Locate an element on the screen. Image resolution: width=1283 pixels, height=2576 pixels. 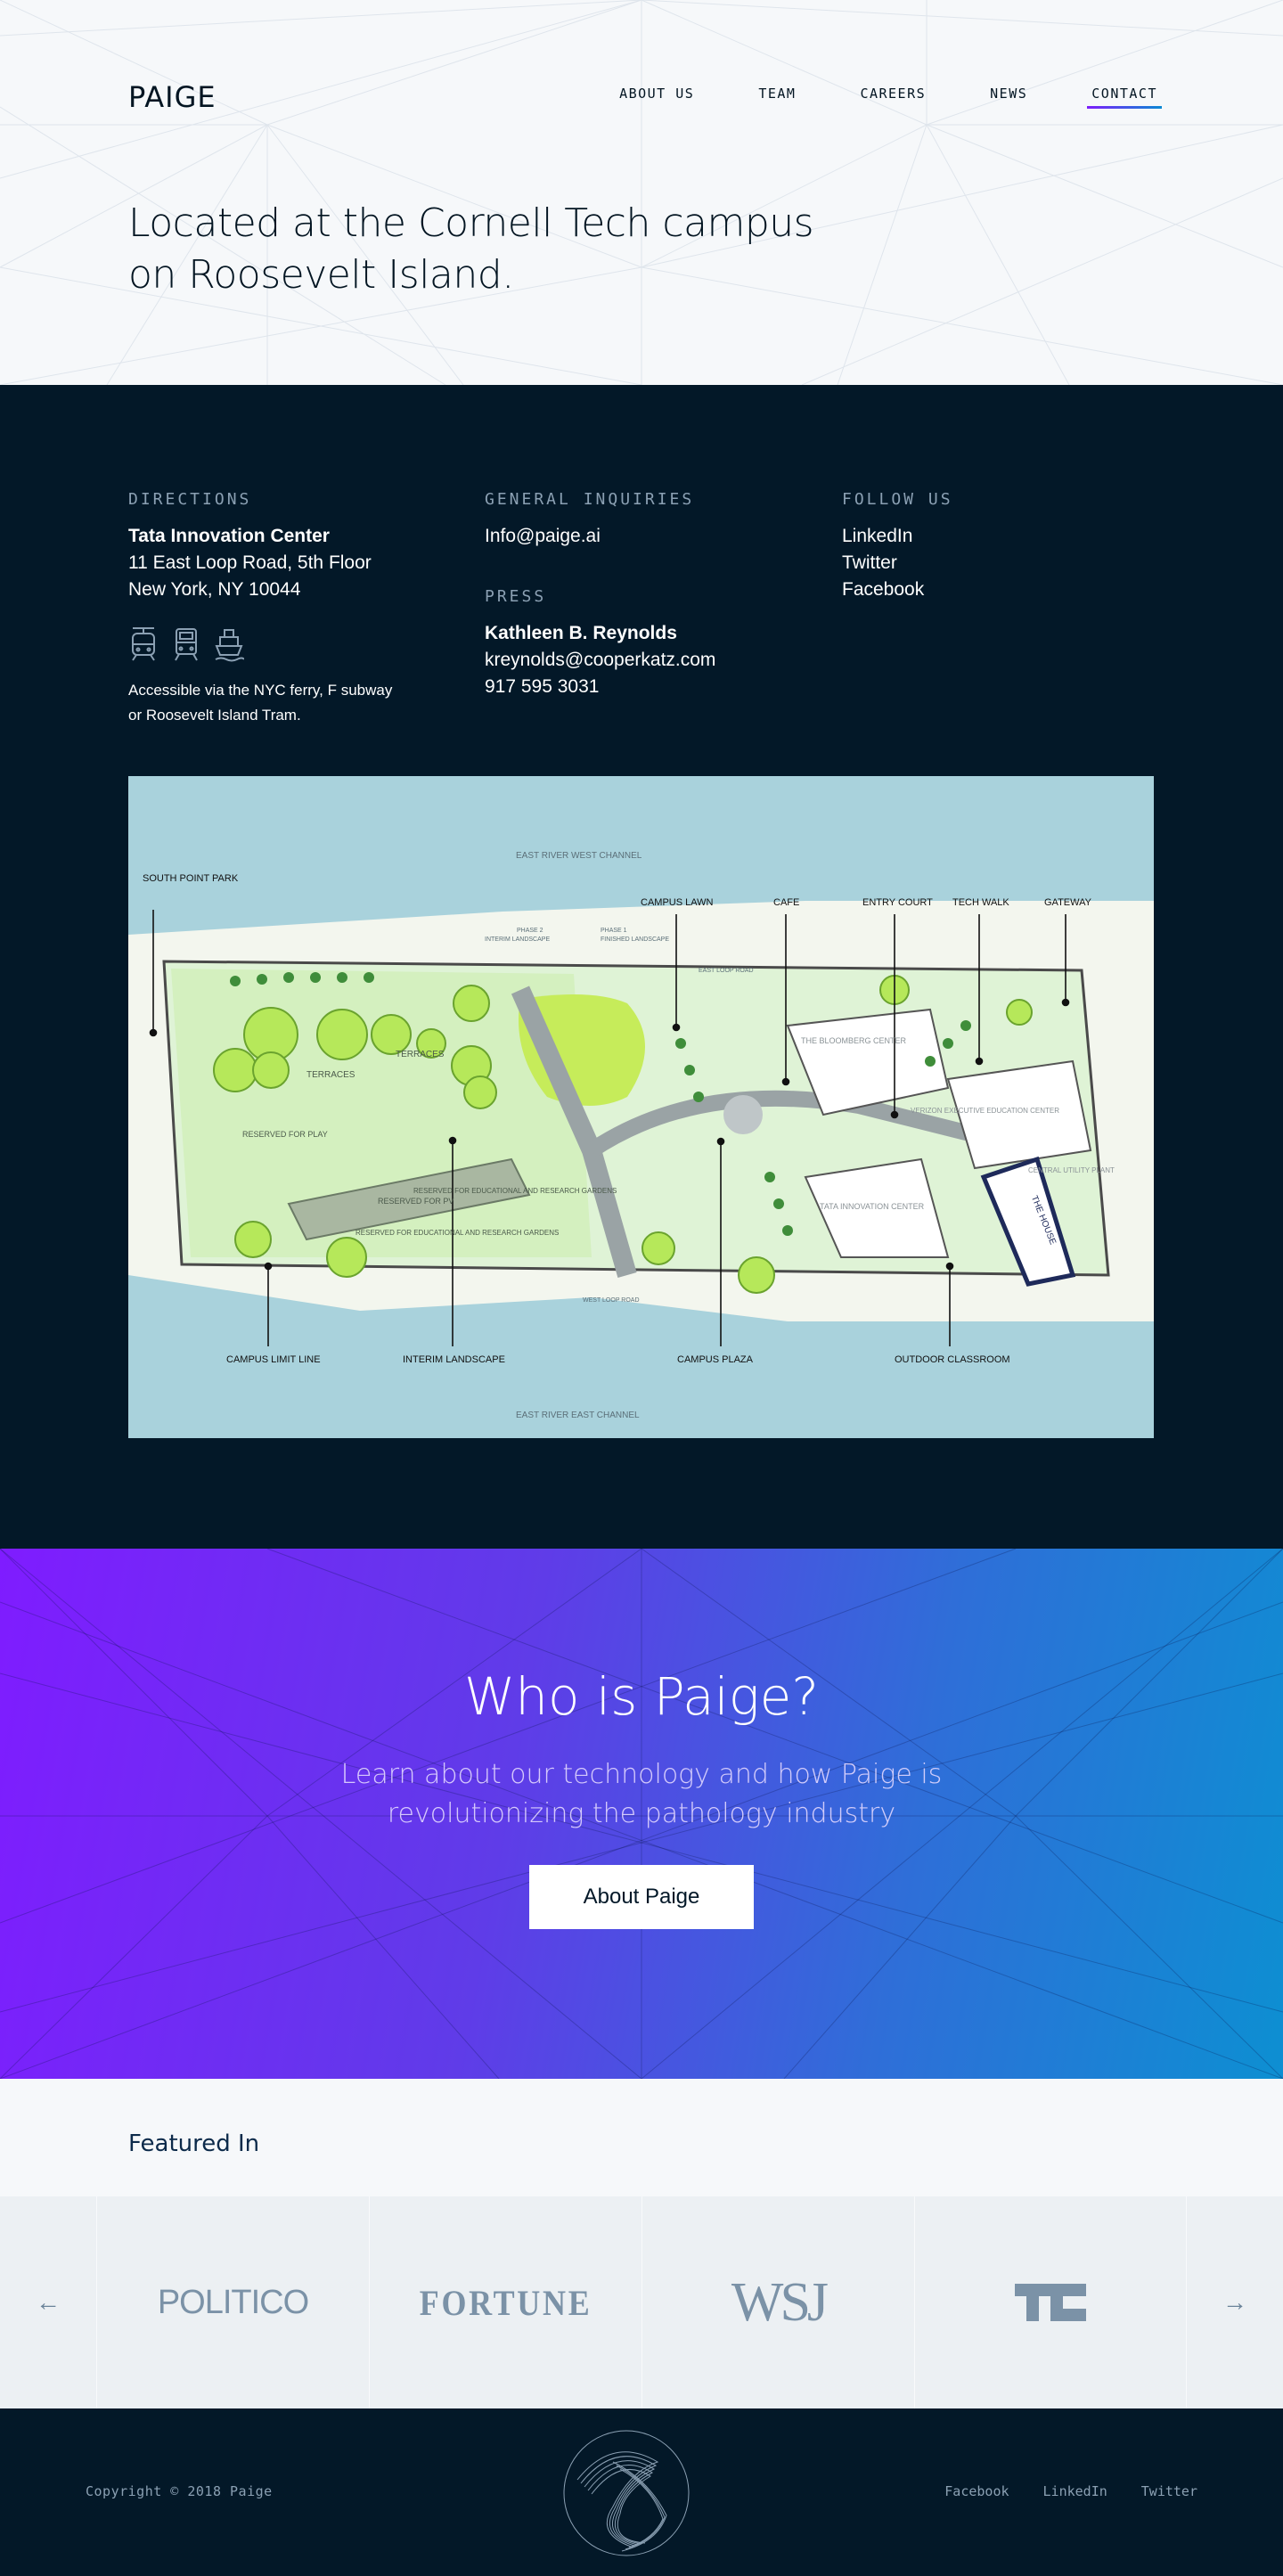
map-label-bloomberg: THE BLOOMBERG CENTER is located at coordinates (854, 1040).